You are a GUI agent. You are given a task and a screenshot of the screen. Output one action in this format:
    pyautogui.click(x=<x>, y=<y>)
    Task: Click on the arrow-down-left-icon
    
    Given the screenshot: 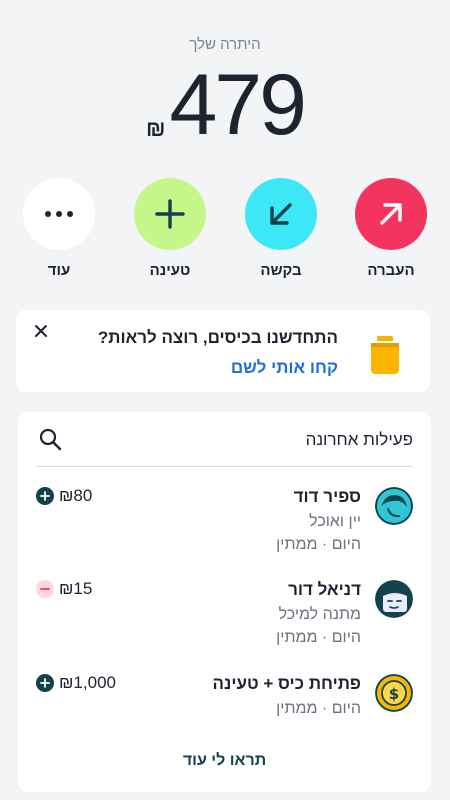 What is the action you would take?
    pyautogui.click(x=281, y=214)
    